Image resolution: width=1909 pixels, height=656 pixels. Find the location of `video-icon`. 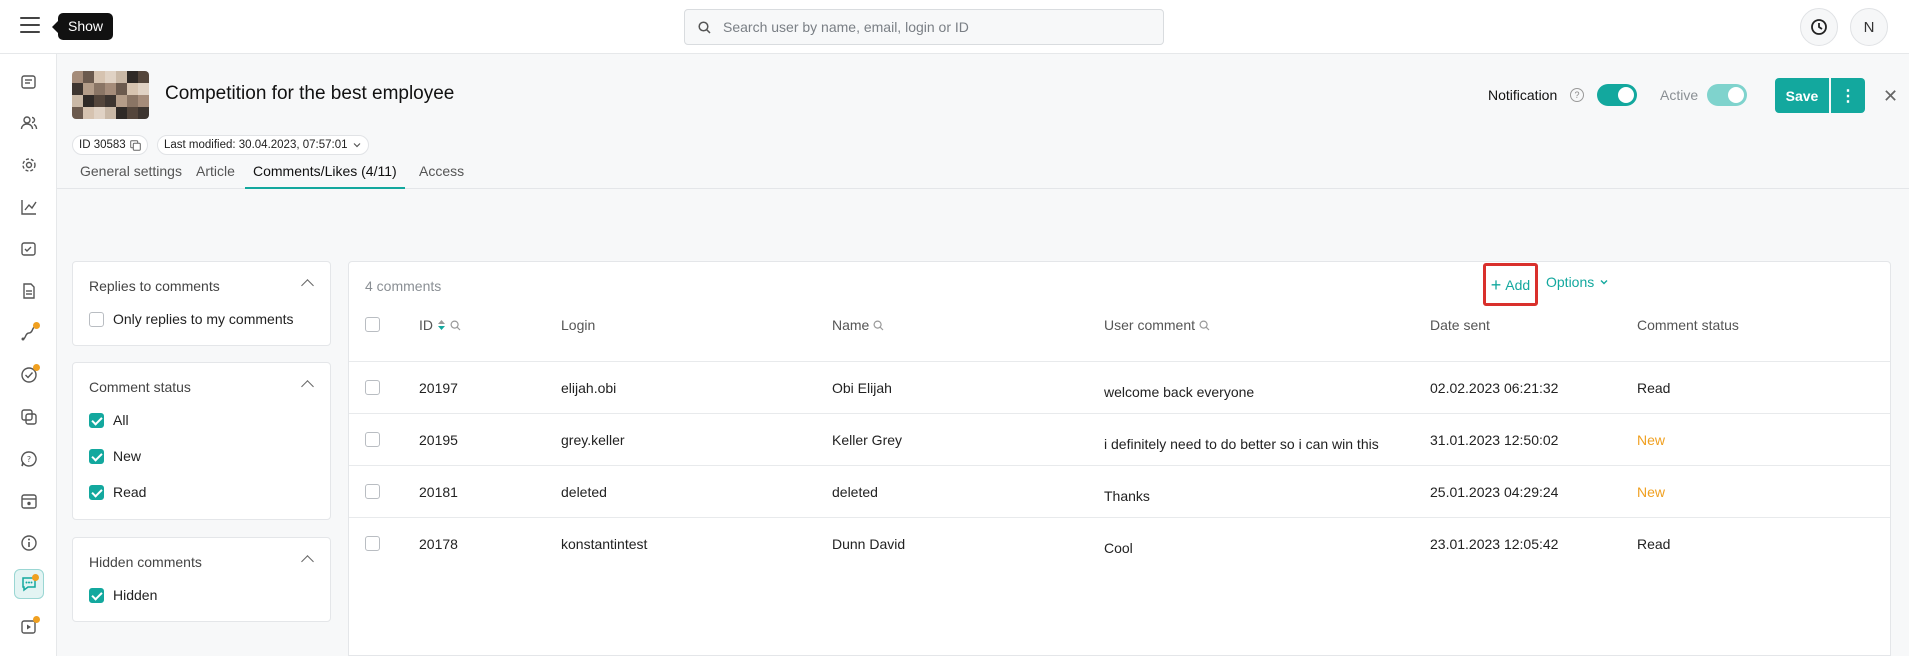

video-icon is located at coordinates (29, 627).